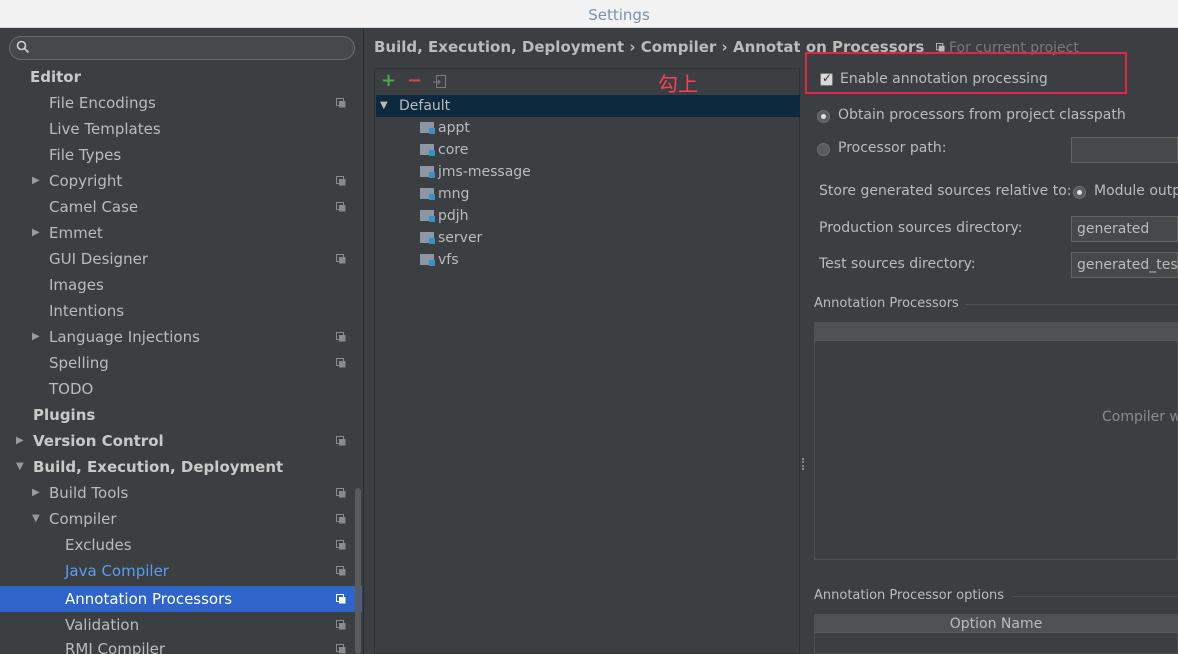 The width and height of the screenshot is (1178, 654). What do you see at coordinates (996, 332) in the screenshot?
I see `processors-table-header` at bounding box center [996, 332].